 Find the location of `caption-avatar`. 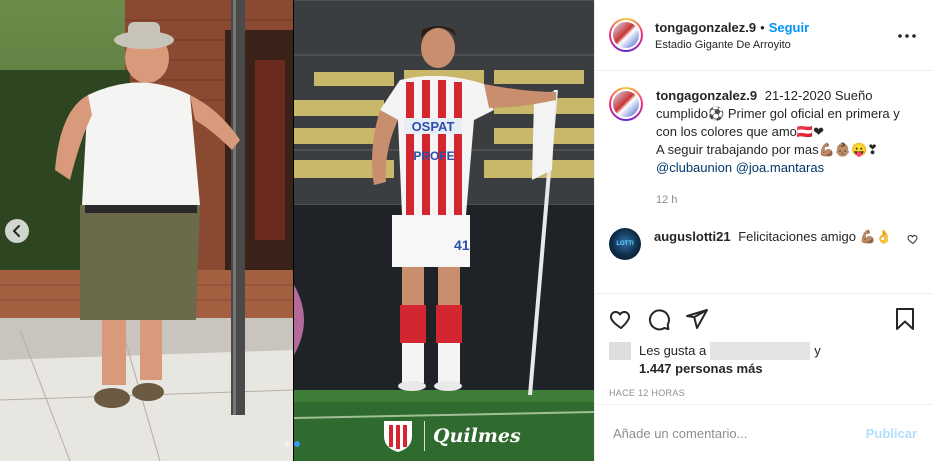

caption-avatar is located at coordinates (626, 104).